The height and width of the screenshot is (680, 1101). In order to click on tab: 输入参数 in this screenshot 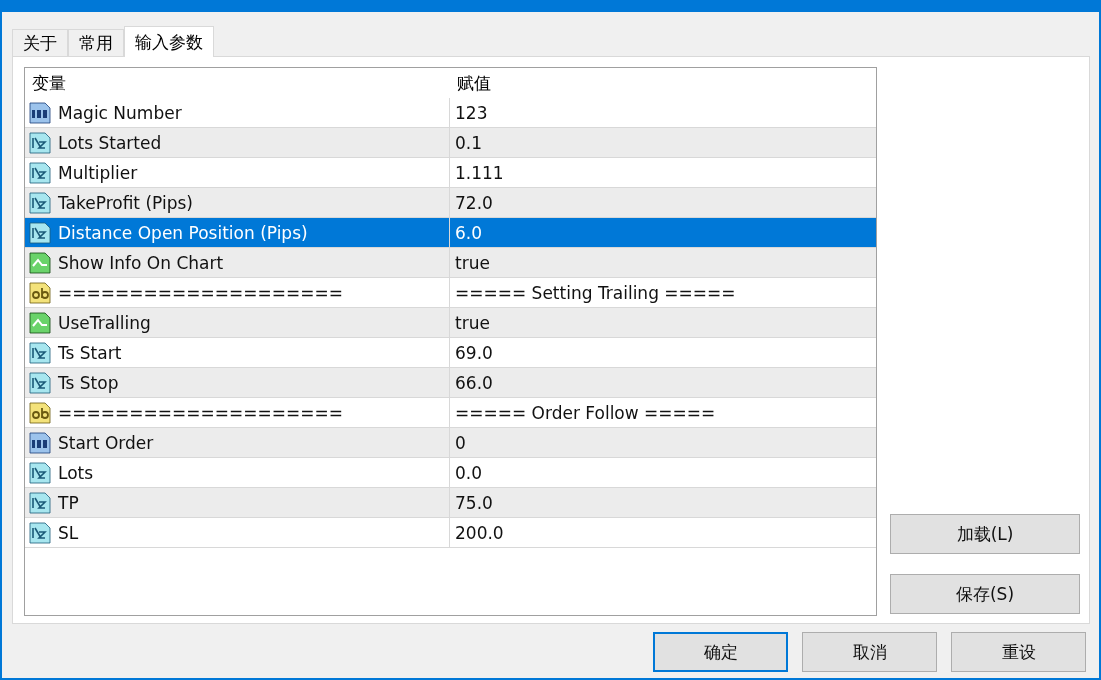, I will do `click(169, 41)`.